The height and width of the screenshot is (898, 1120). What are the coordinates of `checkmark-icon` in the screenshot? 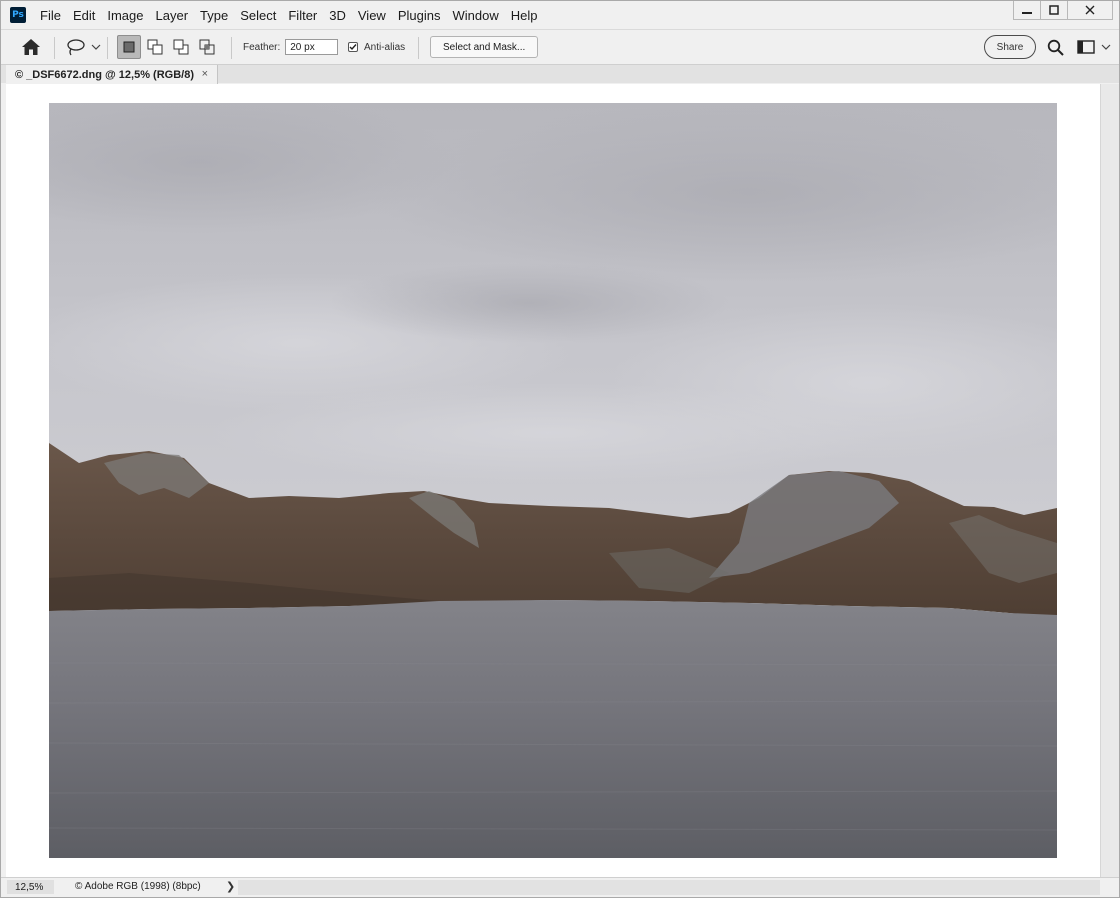 It's located at (353, 47).